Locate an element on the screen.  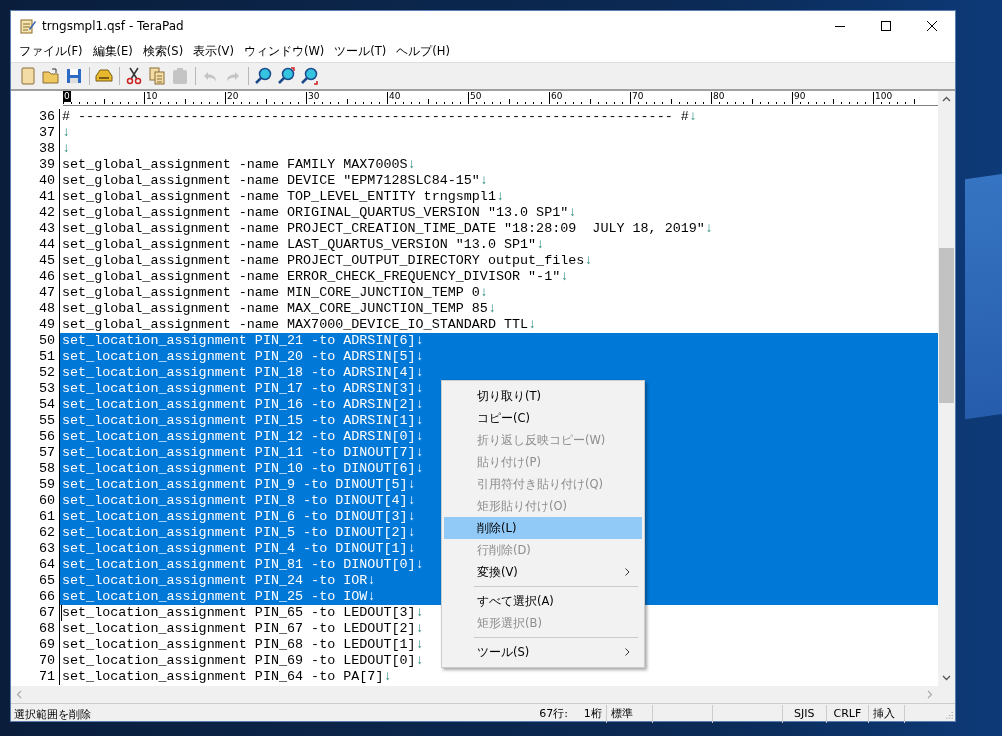
code-line: set_global_assignment -name MAX_CORE_JUNCTION_TEMP 85 is located at coordinates (275, 309).